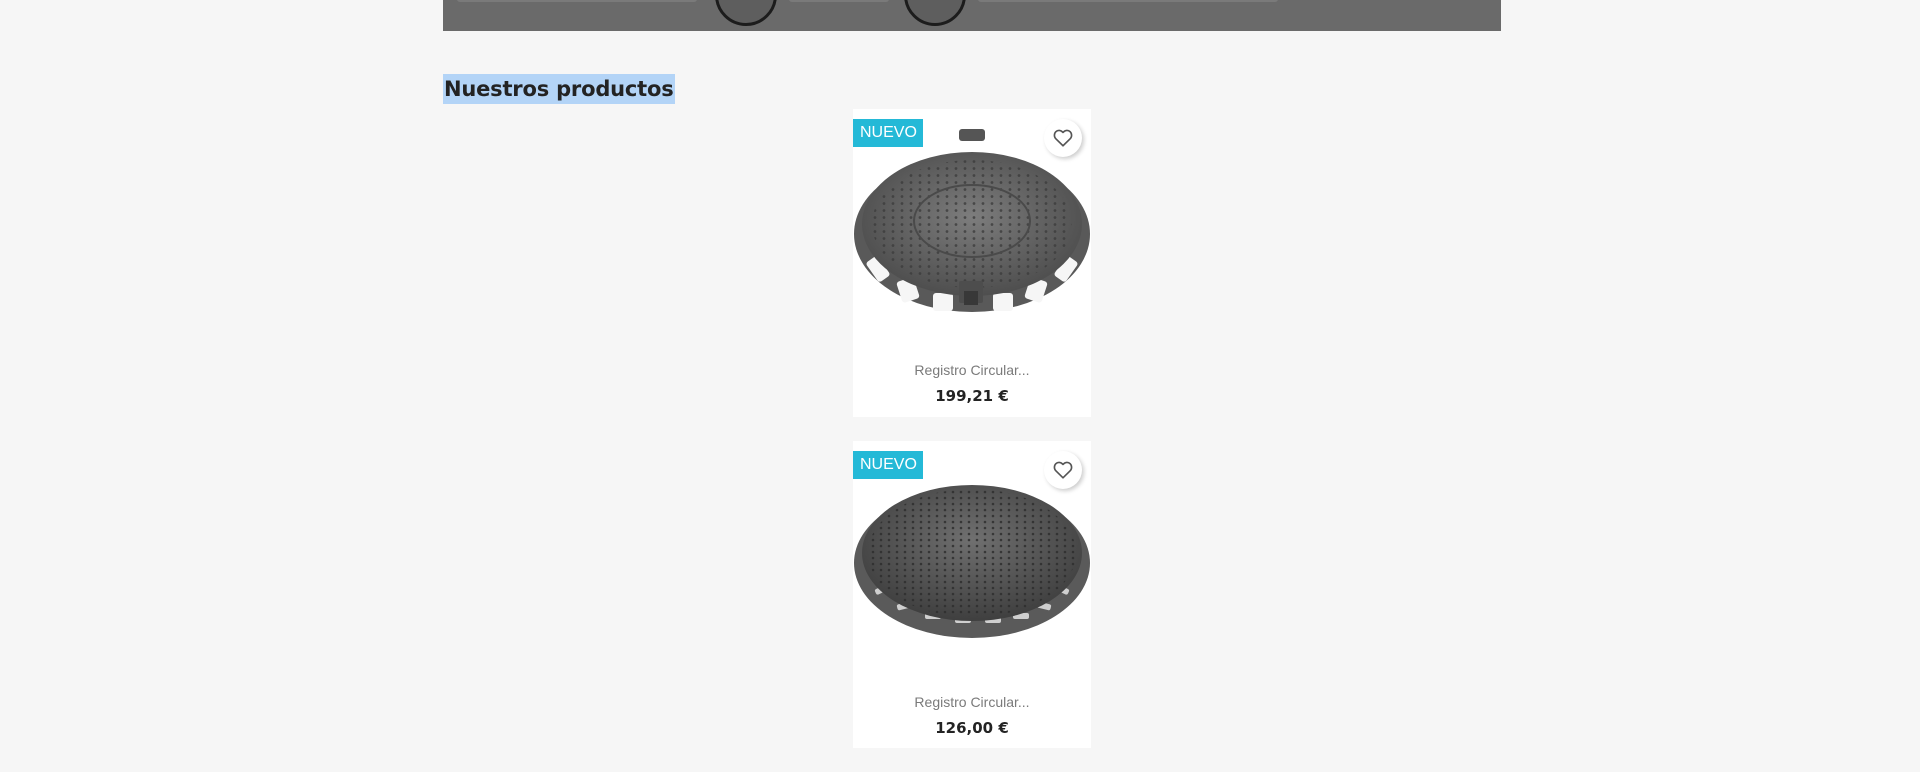 This screenshot has width=1920, height=772. Describe the element at coordinates (559, 89) in the screenshot. I see `section-title: Nuestros productos` at that location.